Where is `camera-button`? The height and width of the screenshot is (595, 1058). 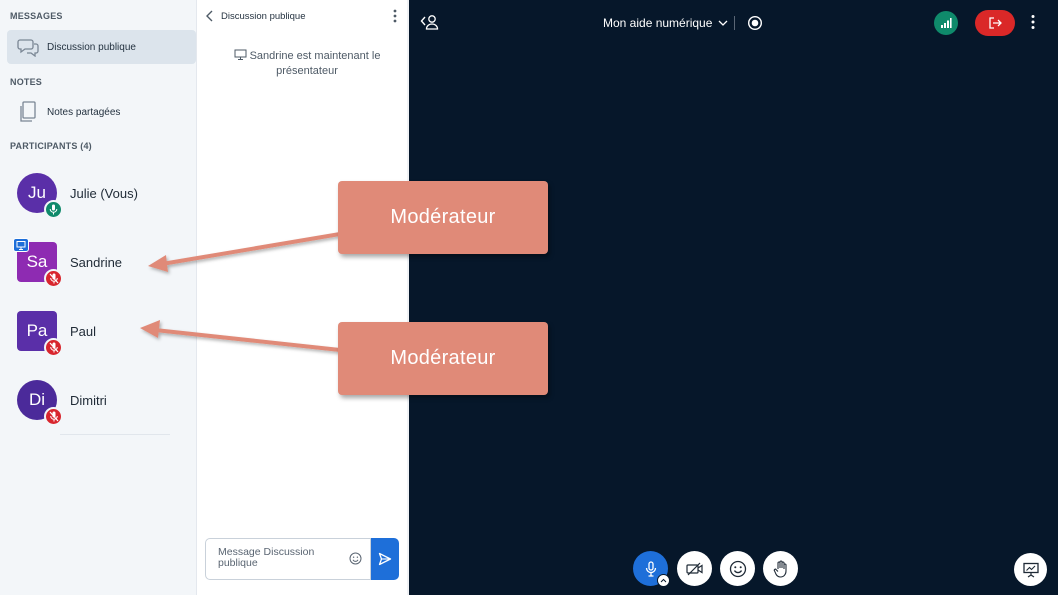
camera-button is located at coordinates (694, 568).